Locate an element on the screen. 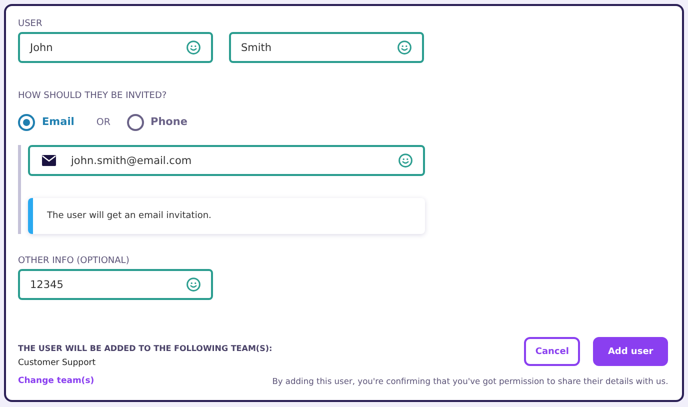 This screenshot has height=407, width=688. other-info-field: 12345 is located at coordinates (115, 284).